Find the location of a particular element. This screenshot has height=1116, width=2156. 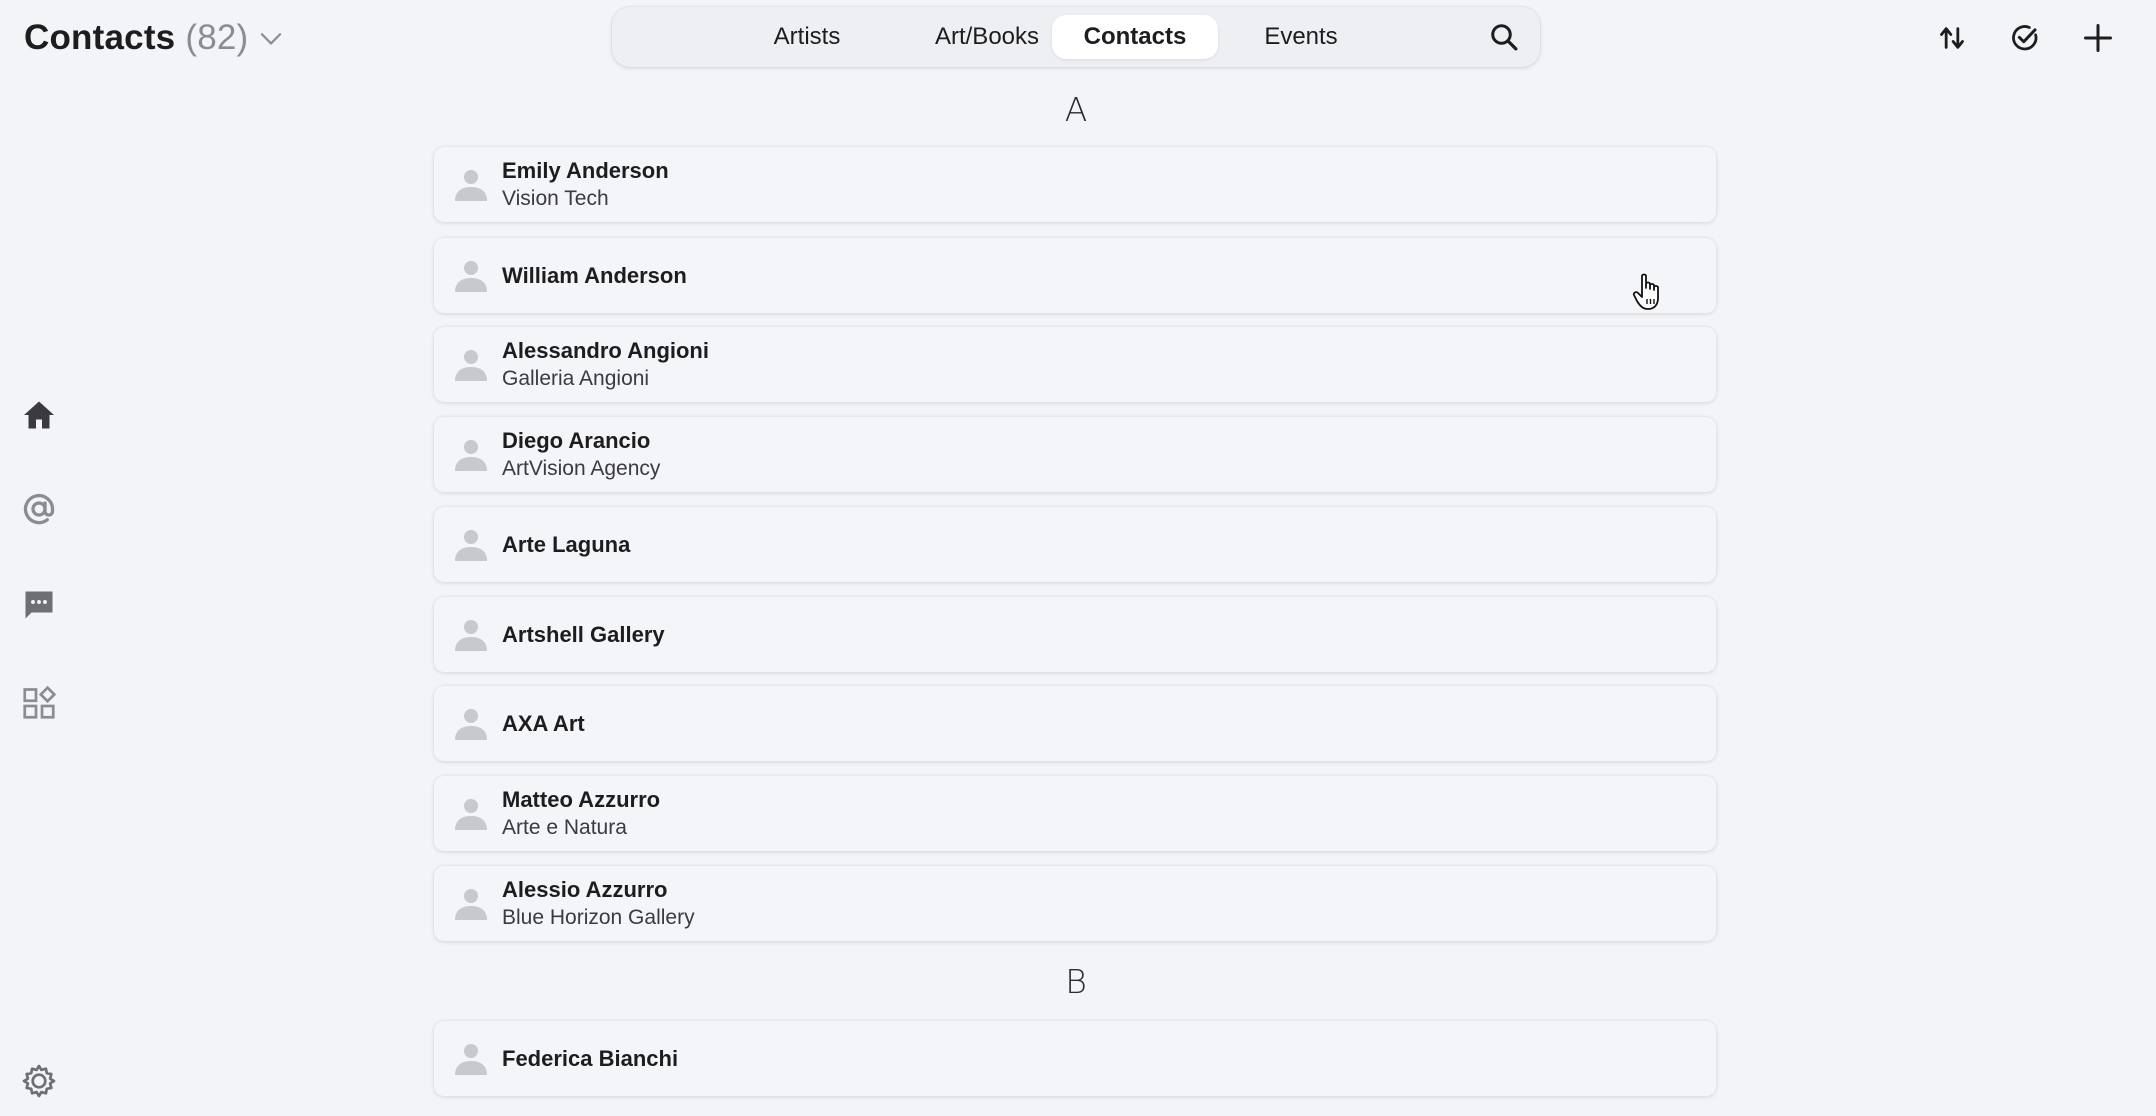

contact-company: Blue Horizon Gallery is located at coordinates (598, 917).